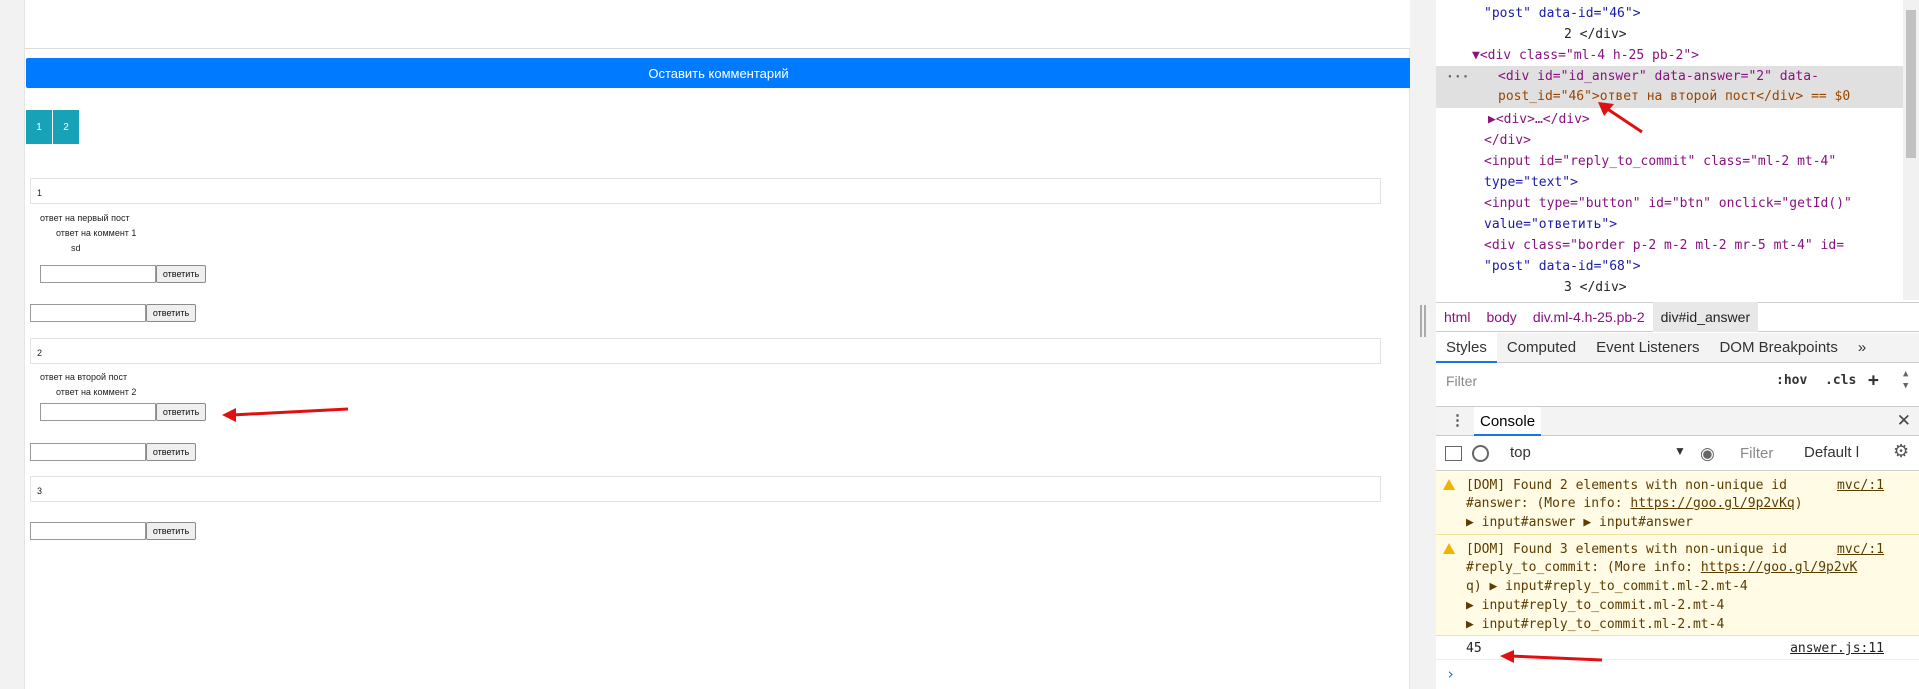  Describe the element at coordinates (1562, 13) in the screenshot. I see `dom-line: "post" data-id="46">` at that location.